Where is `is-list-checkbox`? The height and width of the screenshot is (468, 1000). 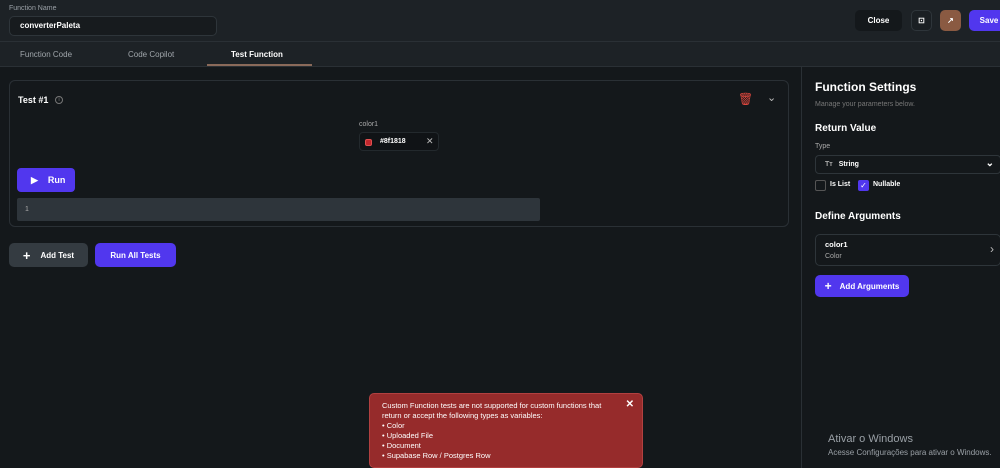
is-list-checkbox is located at coordinates (820, 185).